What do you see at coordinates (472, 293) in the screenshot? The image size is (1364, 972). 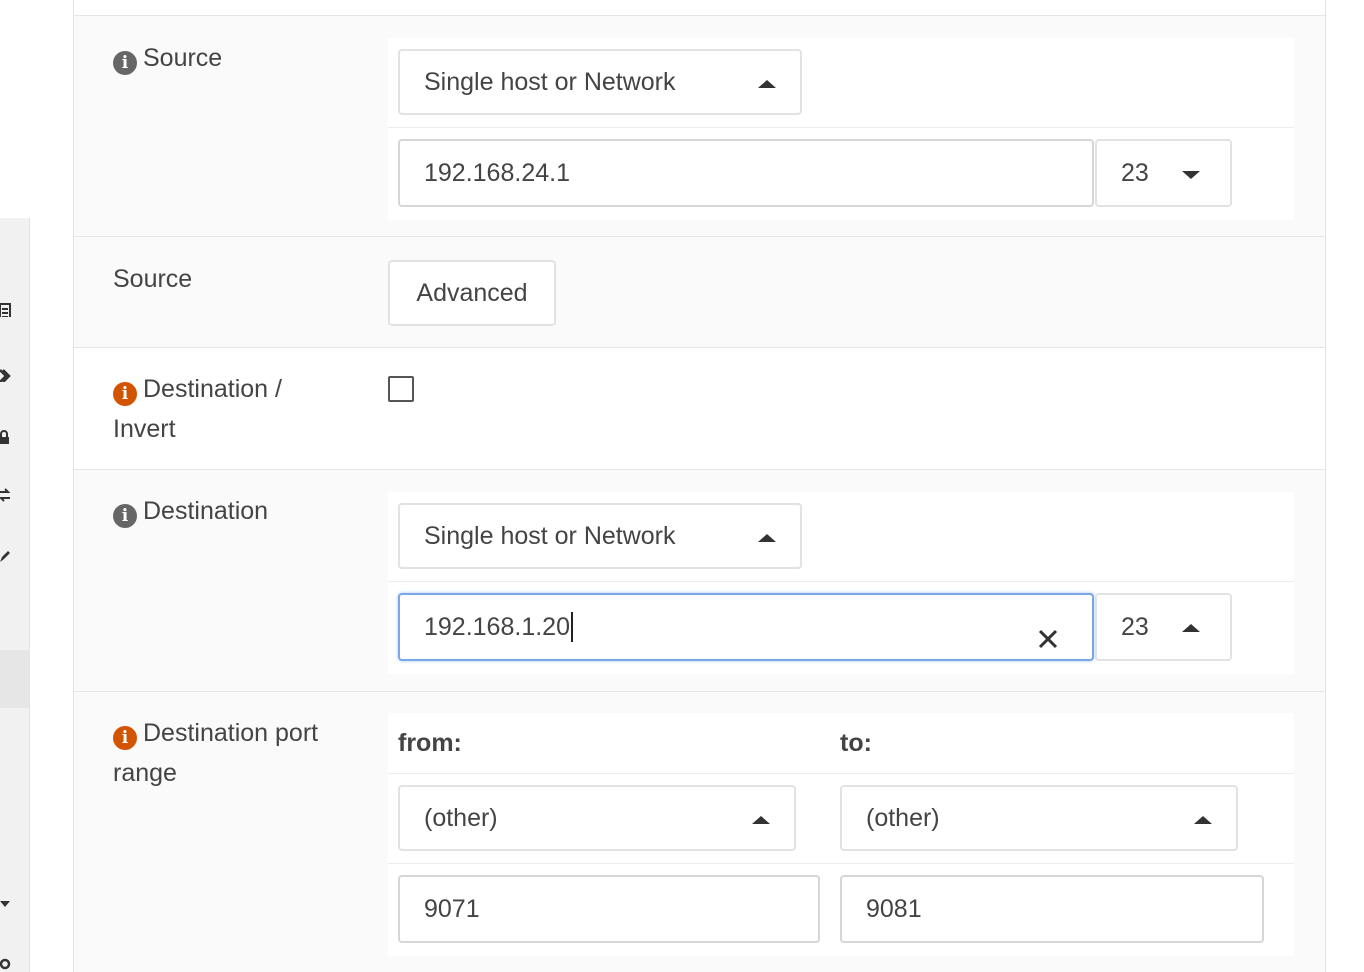 I see `advanced-button: Advanced` at bounding box center [472, 293].